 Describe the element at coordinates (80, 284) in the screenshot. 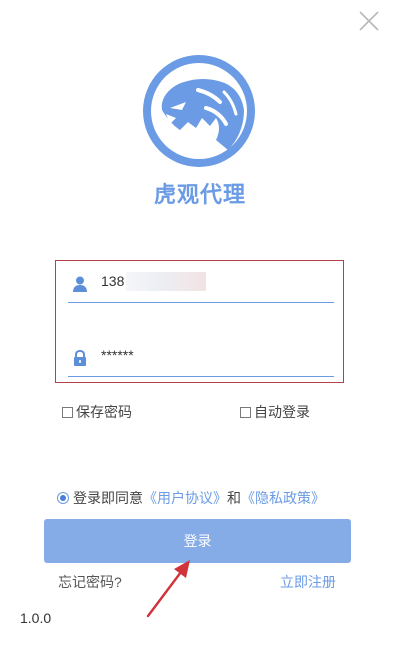

I see `user-icon` at that location.